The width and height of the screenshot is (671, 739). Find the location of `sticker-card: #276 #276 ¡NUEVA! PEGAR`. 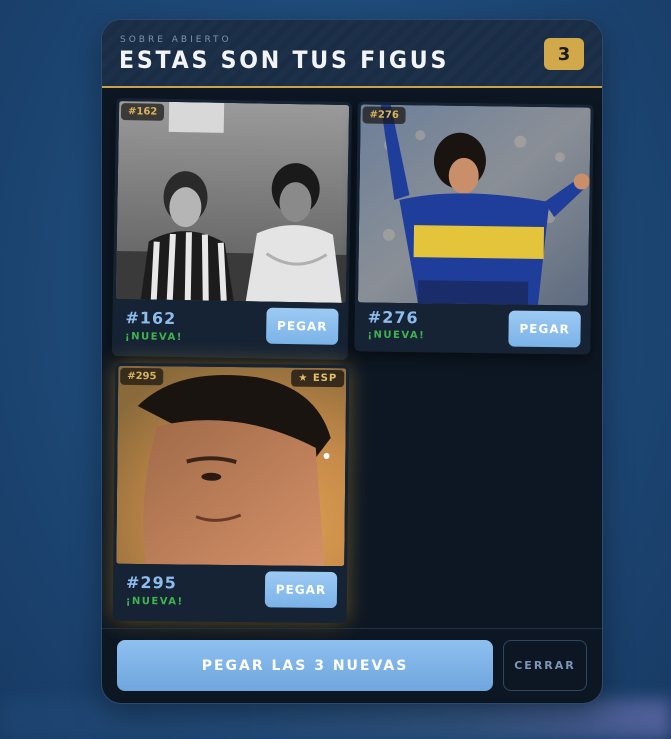

sticker-card: #276 #276 ¡NUEVA! PEGAR is located at coordinates (474, 228).